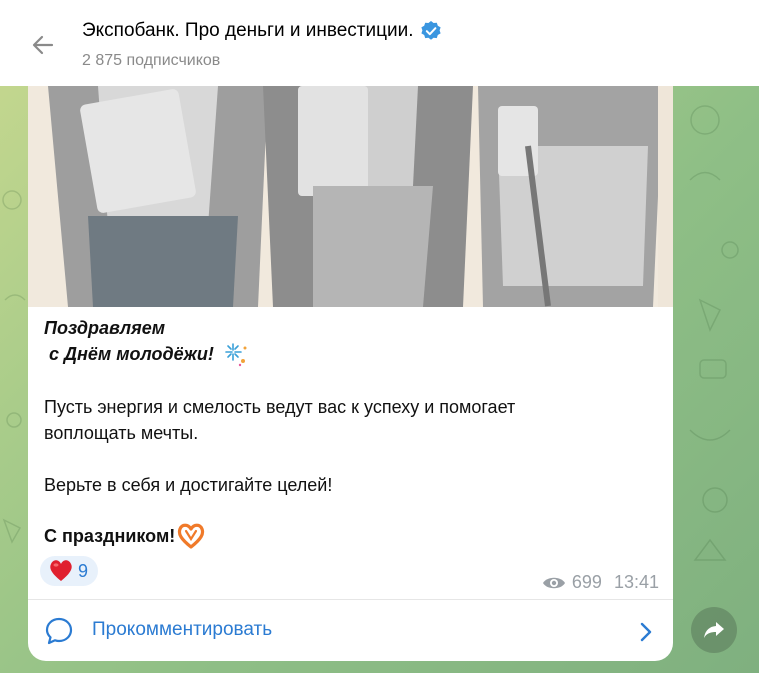 The width and height of the screenshot is (759, 673). What do you see at coordinates (191, 536) in the screenshot?
I see `orange-heart-icon` at bounding box center [191, 536].